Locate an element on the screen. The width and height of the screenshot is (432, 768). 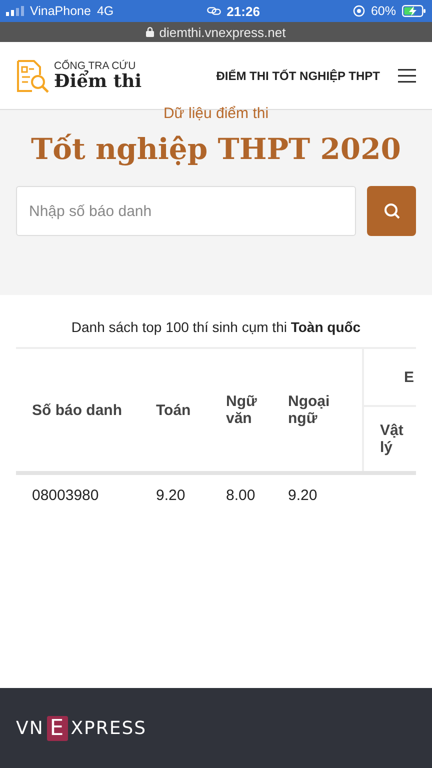
column-header: Ngoại ngữ is located at coordinates (309, 410).